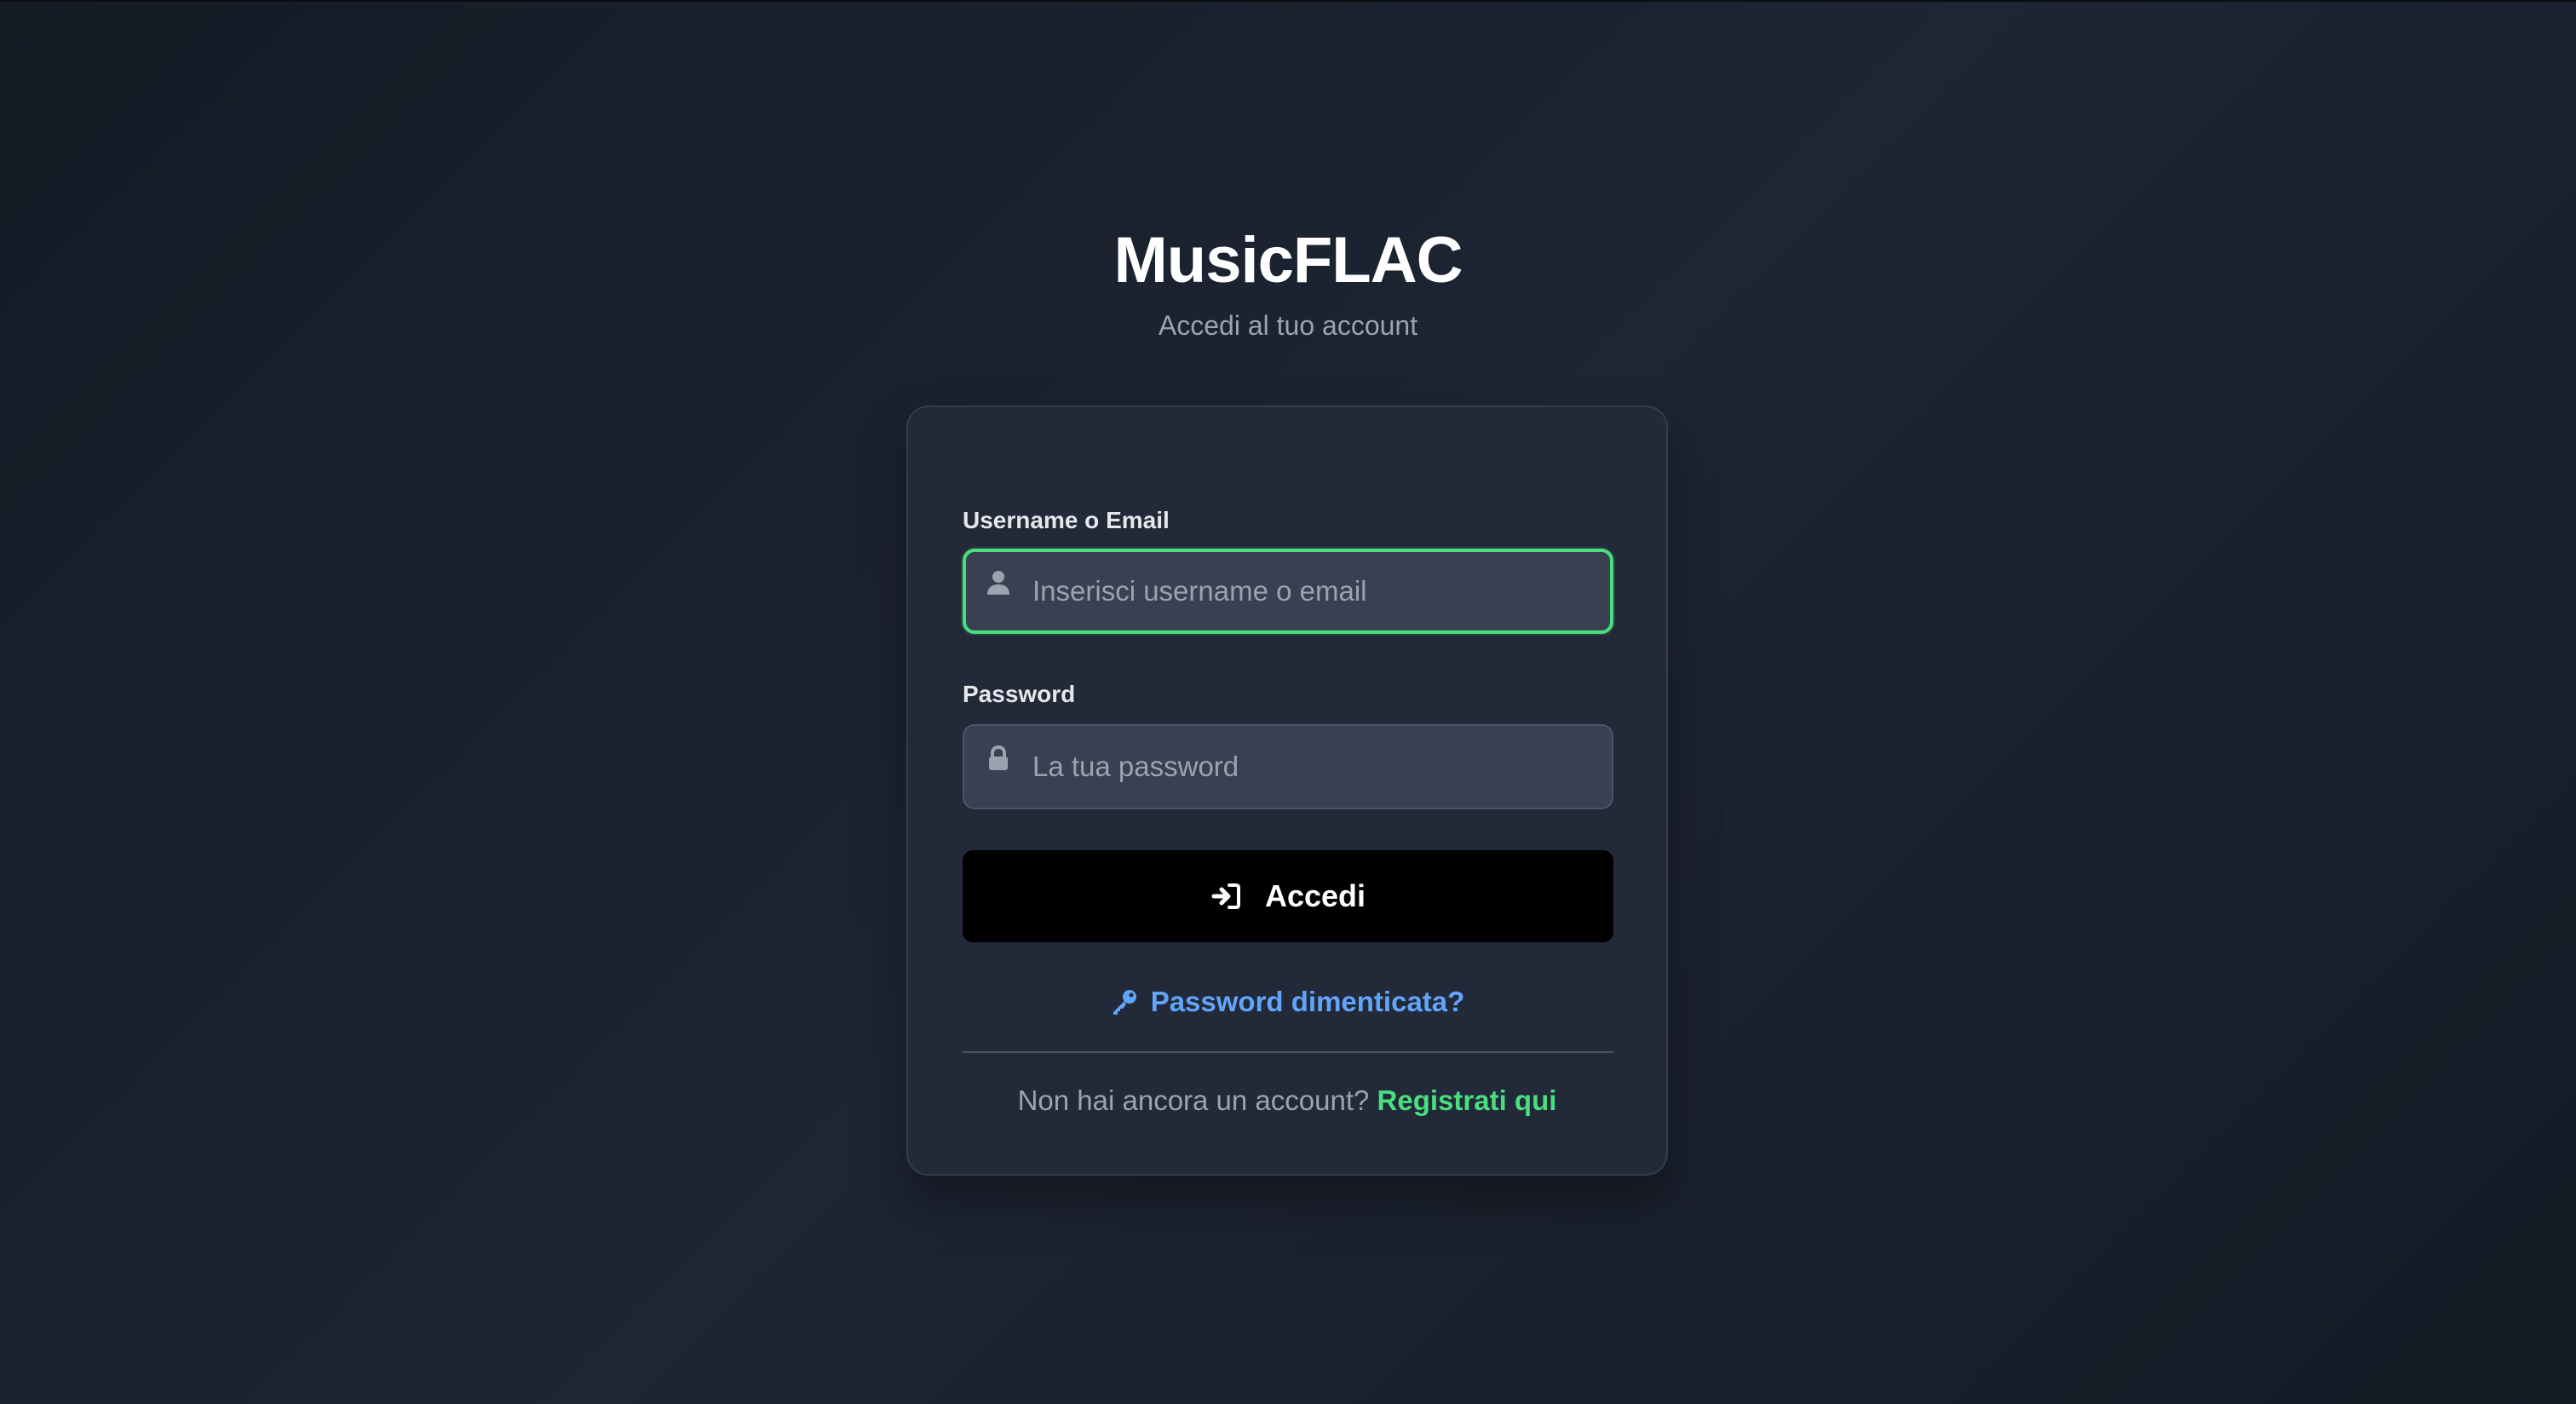 The width and height of the screenshot is (2576, 1404). What do you see at coordinates (1288, 1052) in the screenshot?
I see `divider` at bounding box center [1288, 1052].